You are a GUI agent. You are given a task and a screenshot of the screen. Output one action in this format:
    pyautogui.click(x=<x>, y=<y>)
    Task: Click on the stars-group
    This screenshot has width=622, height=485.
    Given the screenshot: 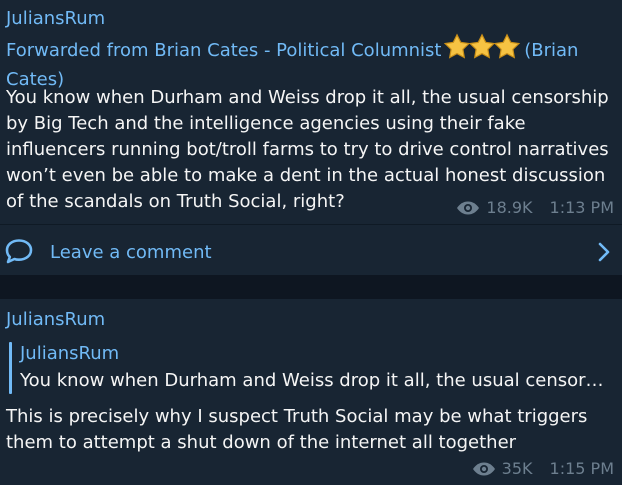 What is the action you would take?
    pyautogui.click(x=482, y=50)
    